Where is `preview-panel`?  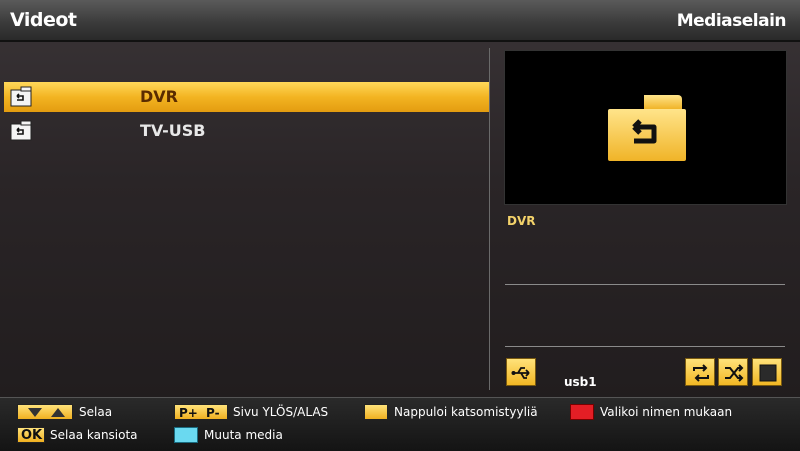
preview-panel is located at coordinates (645, 127).